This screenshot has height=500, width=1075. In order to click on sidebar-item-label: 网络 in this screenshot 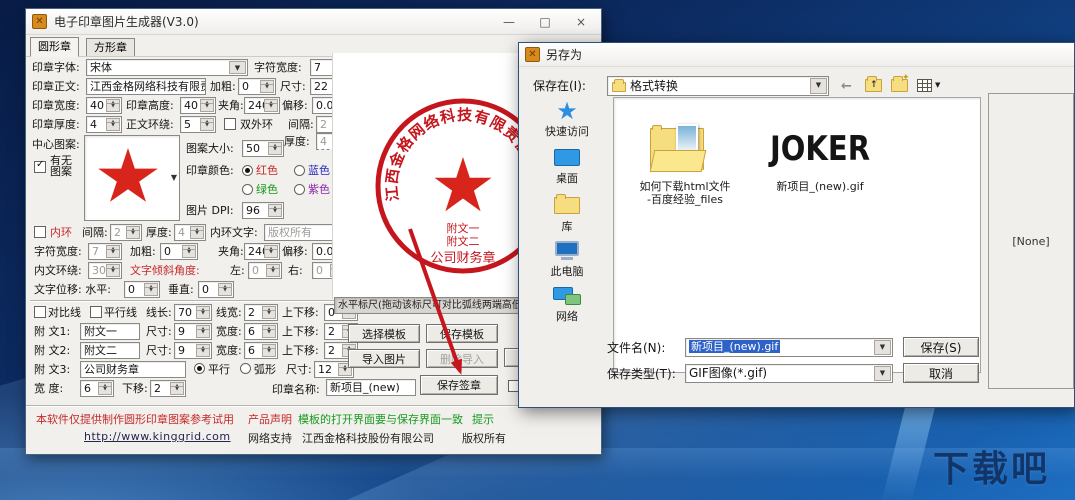, I will do `click(567, 316)`.